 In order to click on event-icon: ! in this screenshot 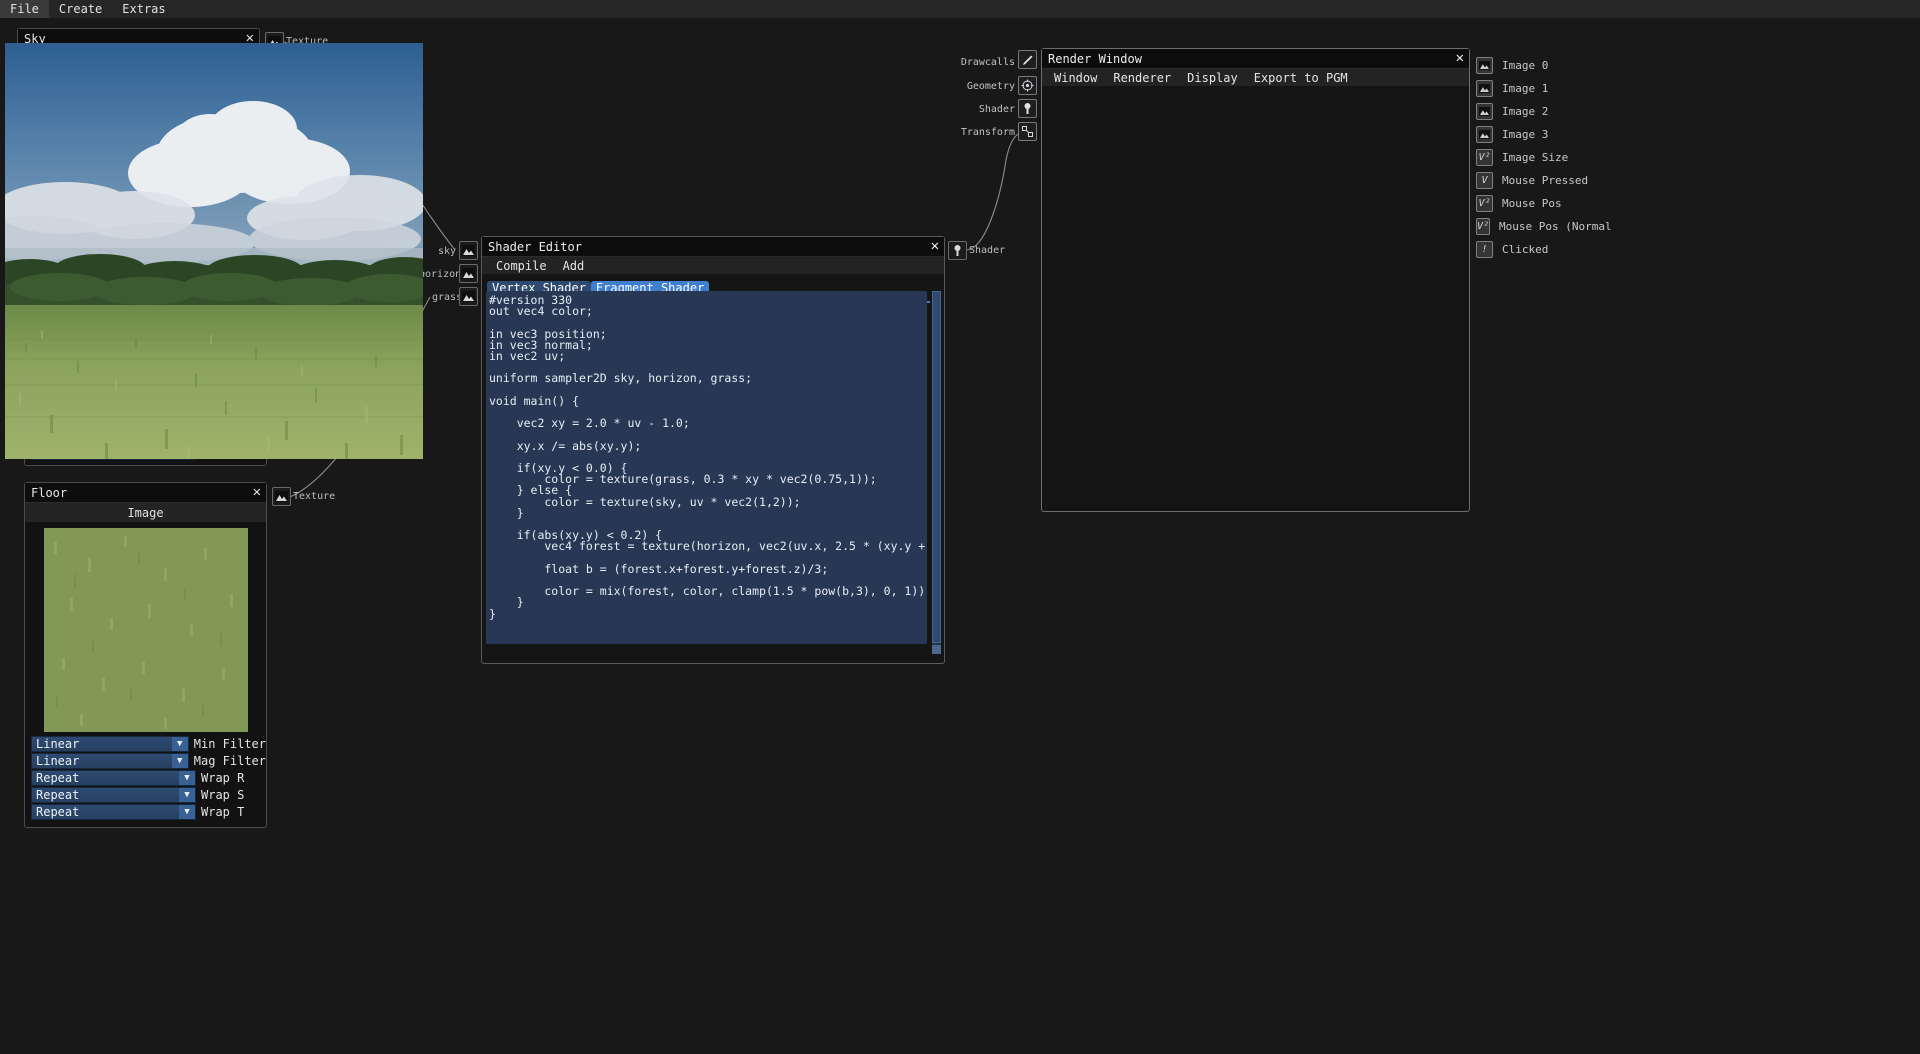, I will do `click(1484, 249)`.